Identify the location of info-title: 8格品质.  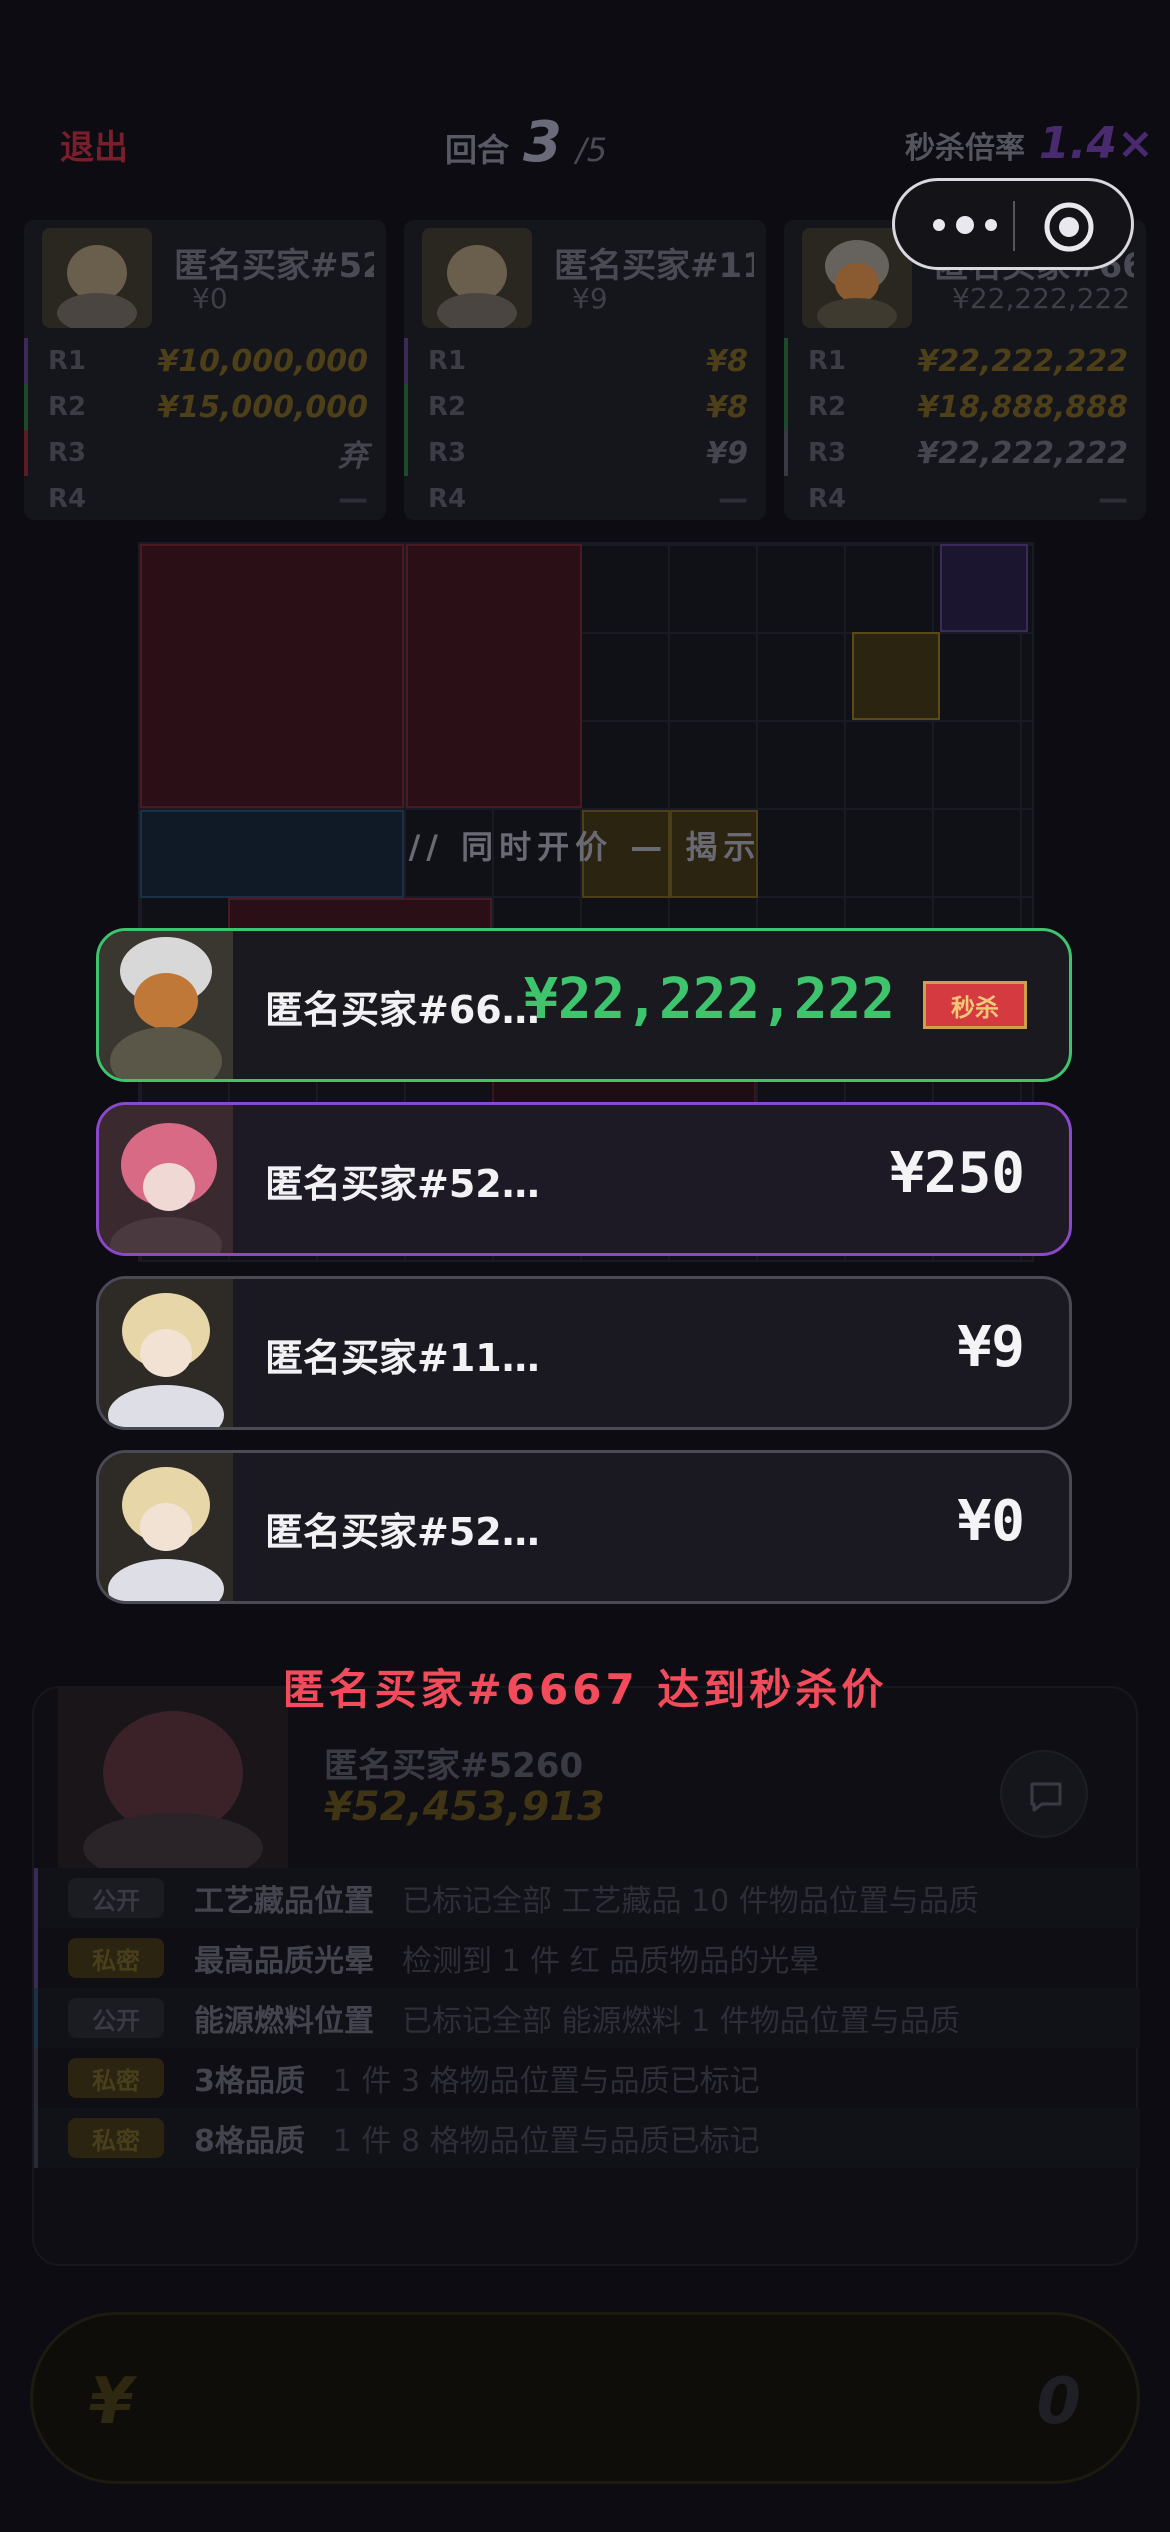
(249, 2141).